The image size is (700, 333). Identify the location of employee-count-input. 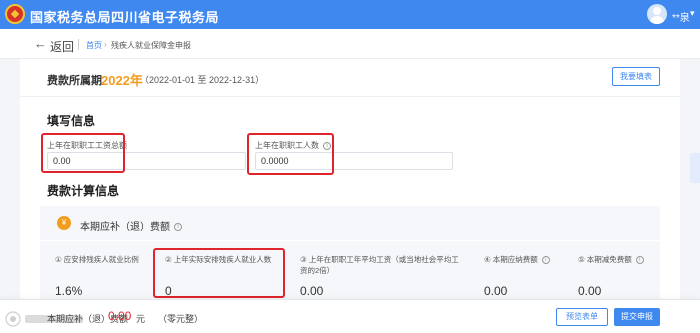
(354, 161).